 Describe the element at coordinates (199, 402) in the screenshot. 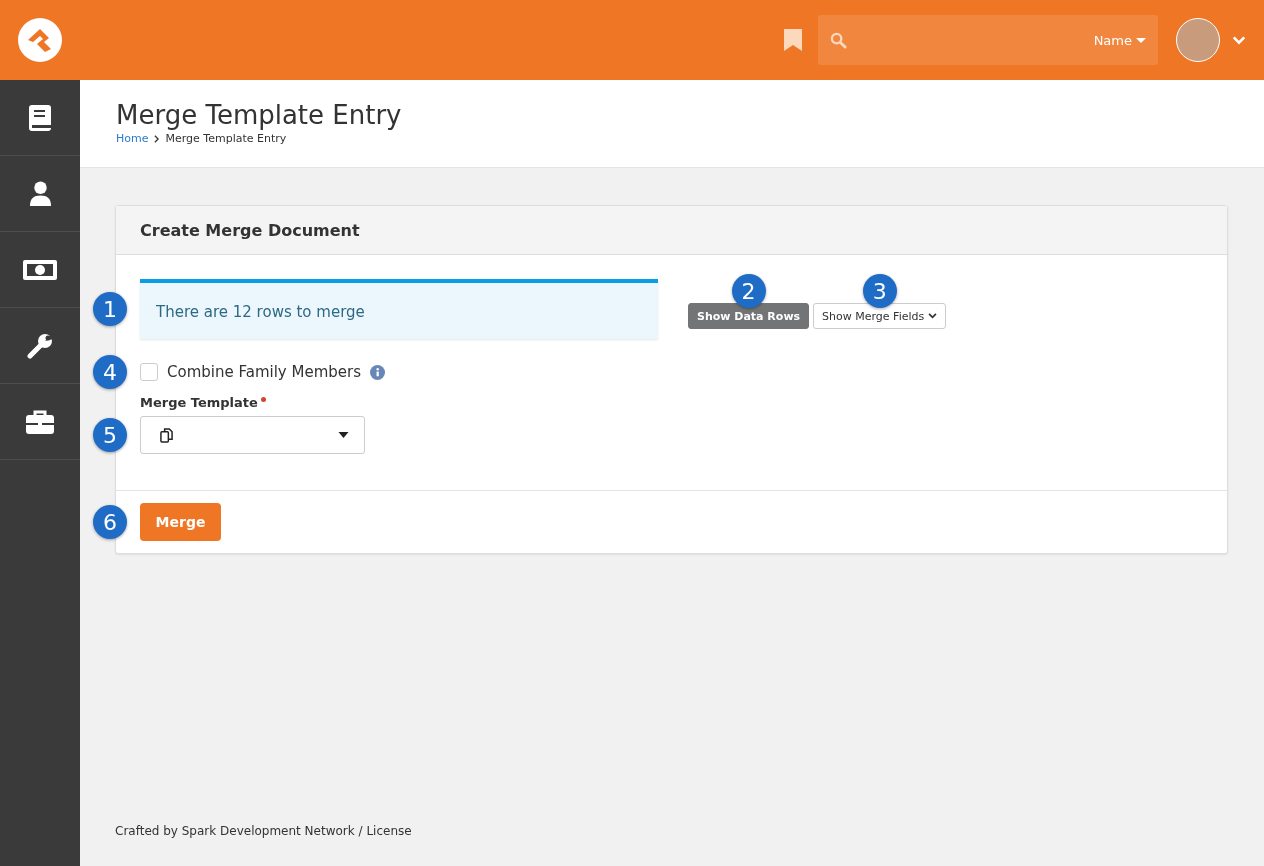

I see `field-label: Merge Template` at that location.